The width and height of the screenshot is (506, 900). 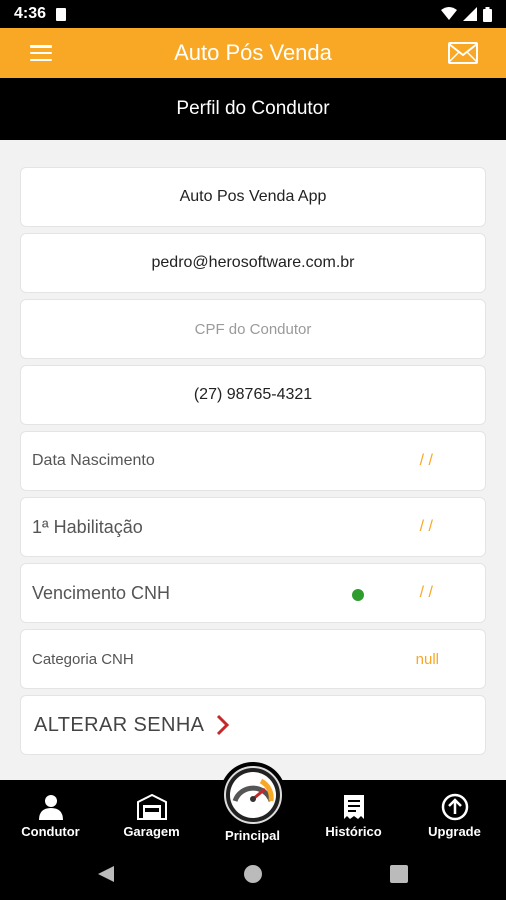 I want to click on name-field: Auto Pos Venda App, so click(x=253, y=197).